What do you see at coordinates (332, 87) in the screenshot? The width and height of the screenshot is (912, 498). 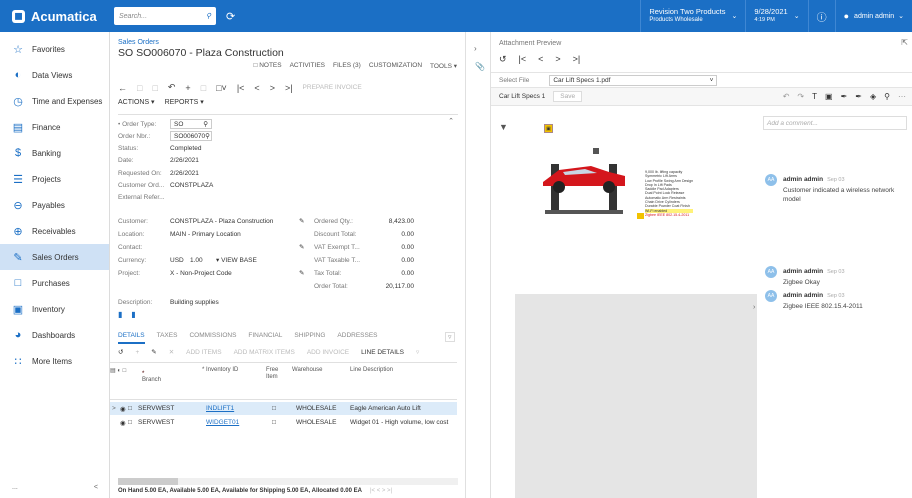 I see `prepare-invoice-button: PREPARE INVOICE` at bounding box center [332, 87].